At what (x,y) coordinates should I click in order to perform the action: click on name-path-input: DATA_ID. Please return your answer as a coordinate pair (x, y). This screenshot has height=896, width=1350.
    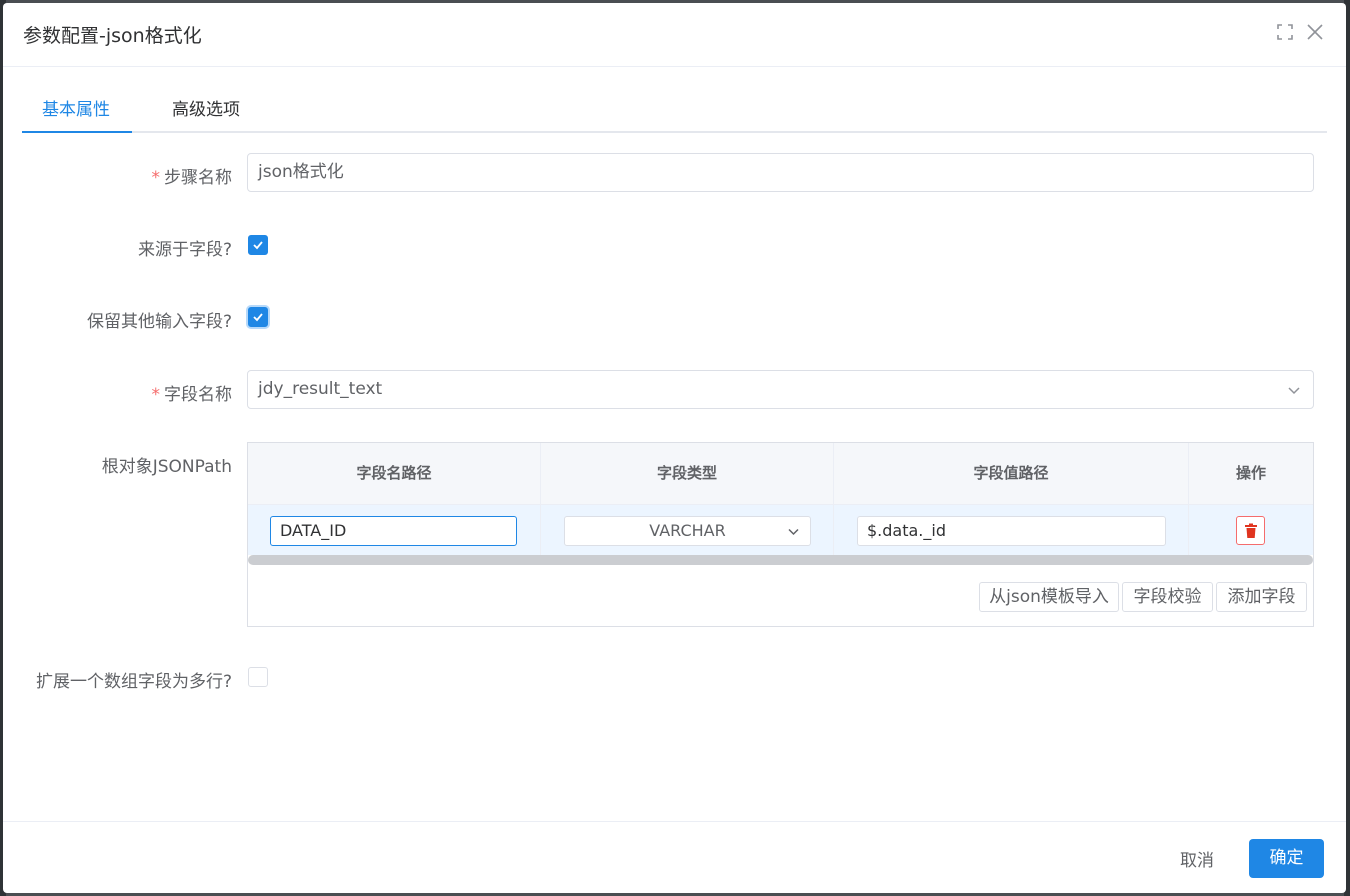
    Looking at the image, I should click on (393, 531).